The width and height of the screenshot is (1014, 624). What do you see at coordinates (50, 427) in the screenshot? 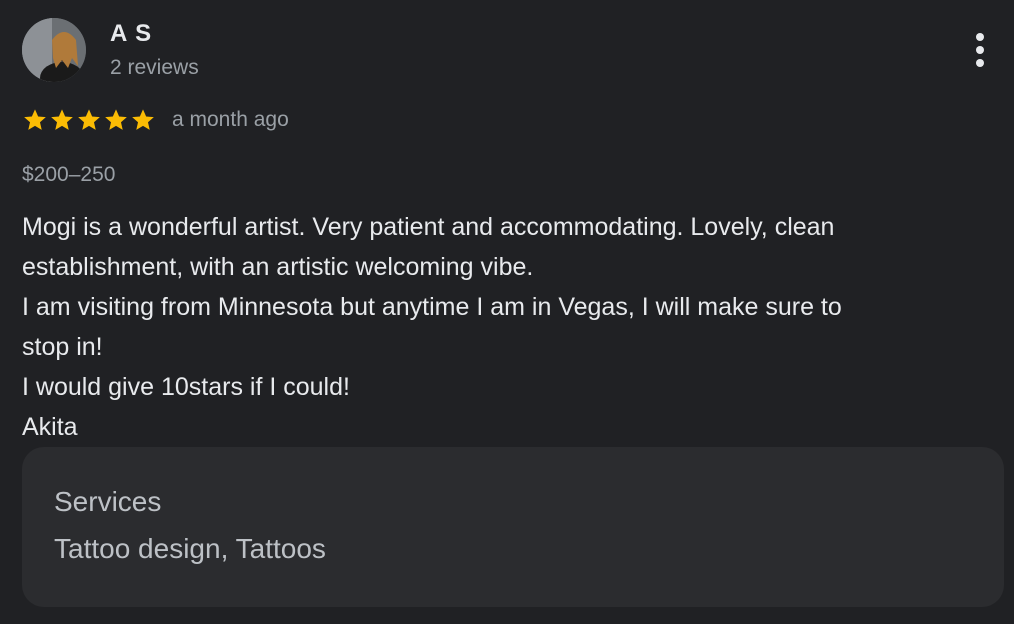
I see `review-text-line: Akita` at bounding box center [50, 427].